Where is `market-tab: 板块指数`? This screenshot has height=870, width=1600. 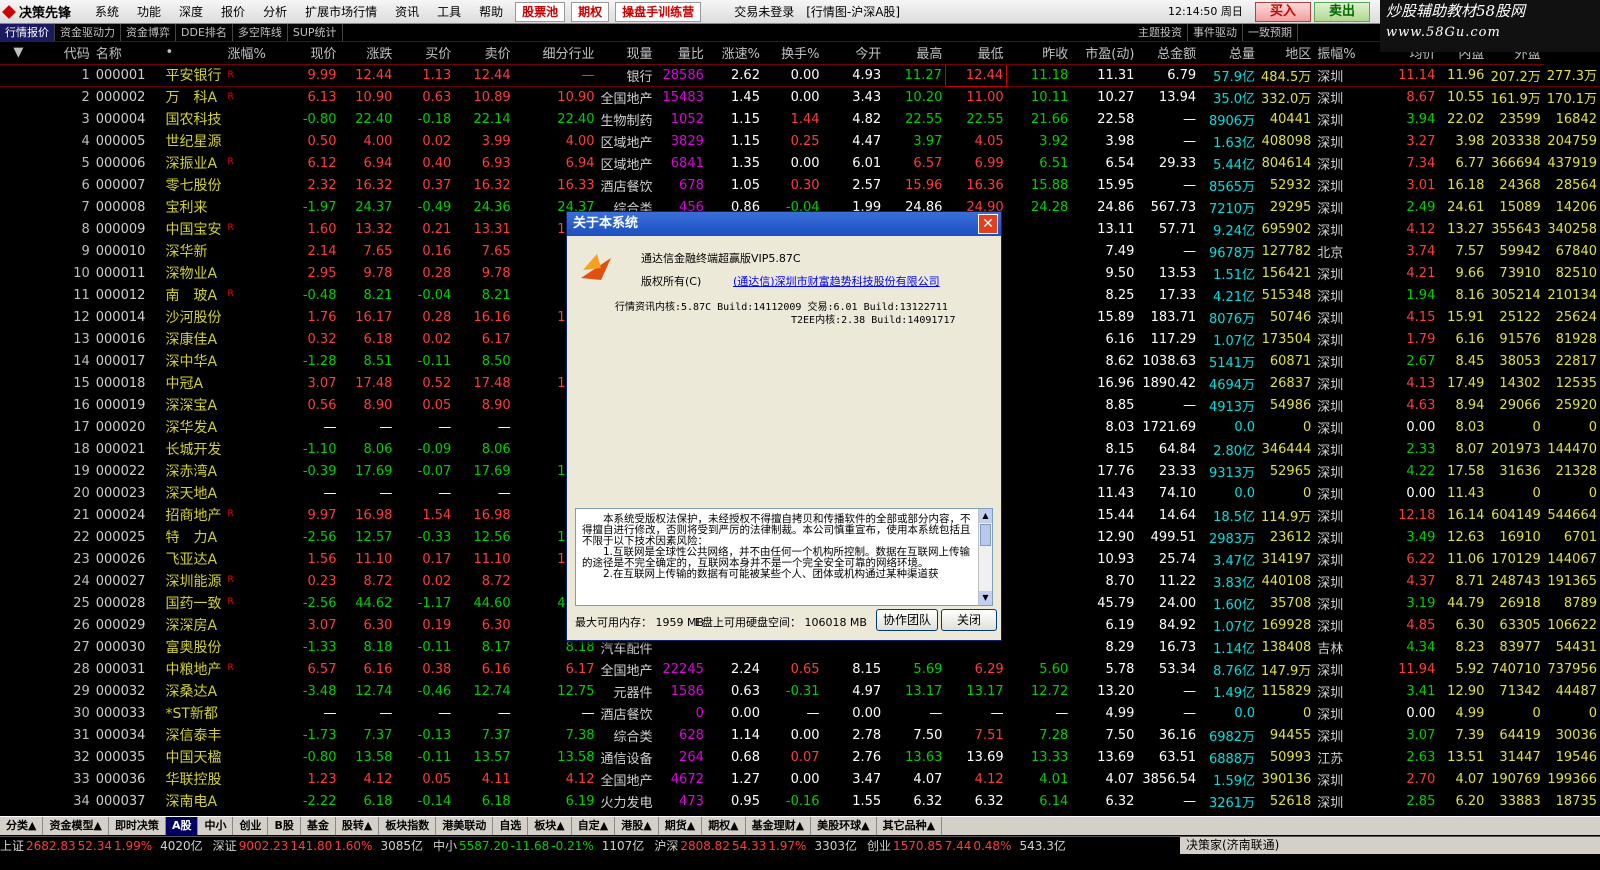
market-tab: 板块指数 is located at coordinates (408, 826).